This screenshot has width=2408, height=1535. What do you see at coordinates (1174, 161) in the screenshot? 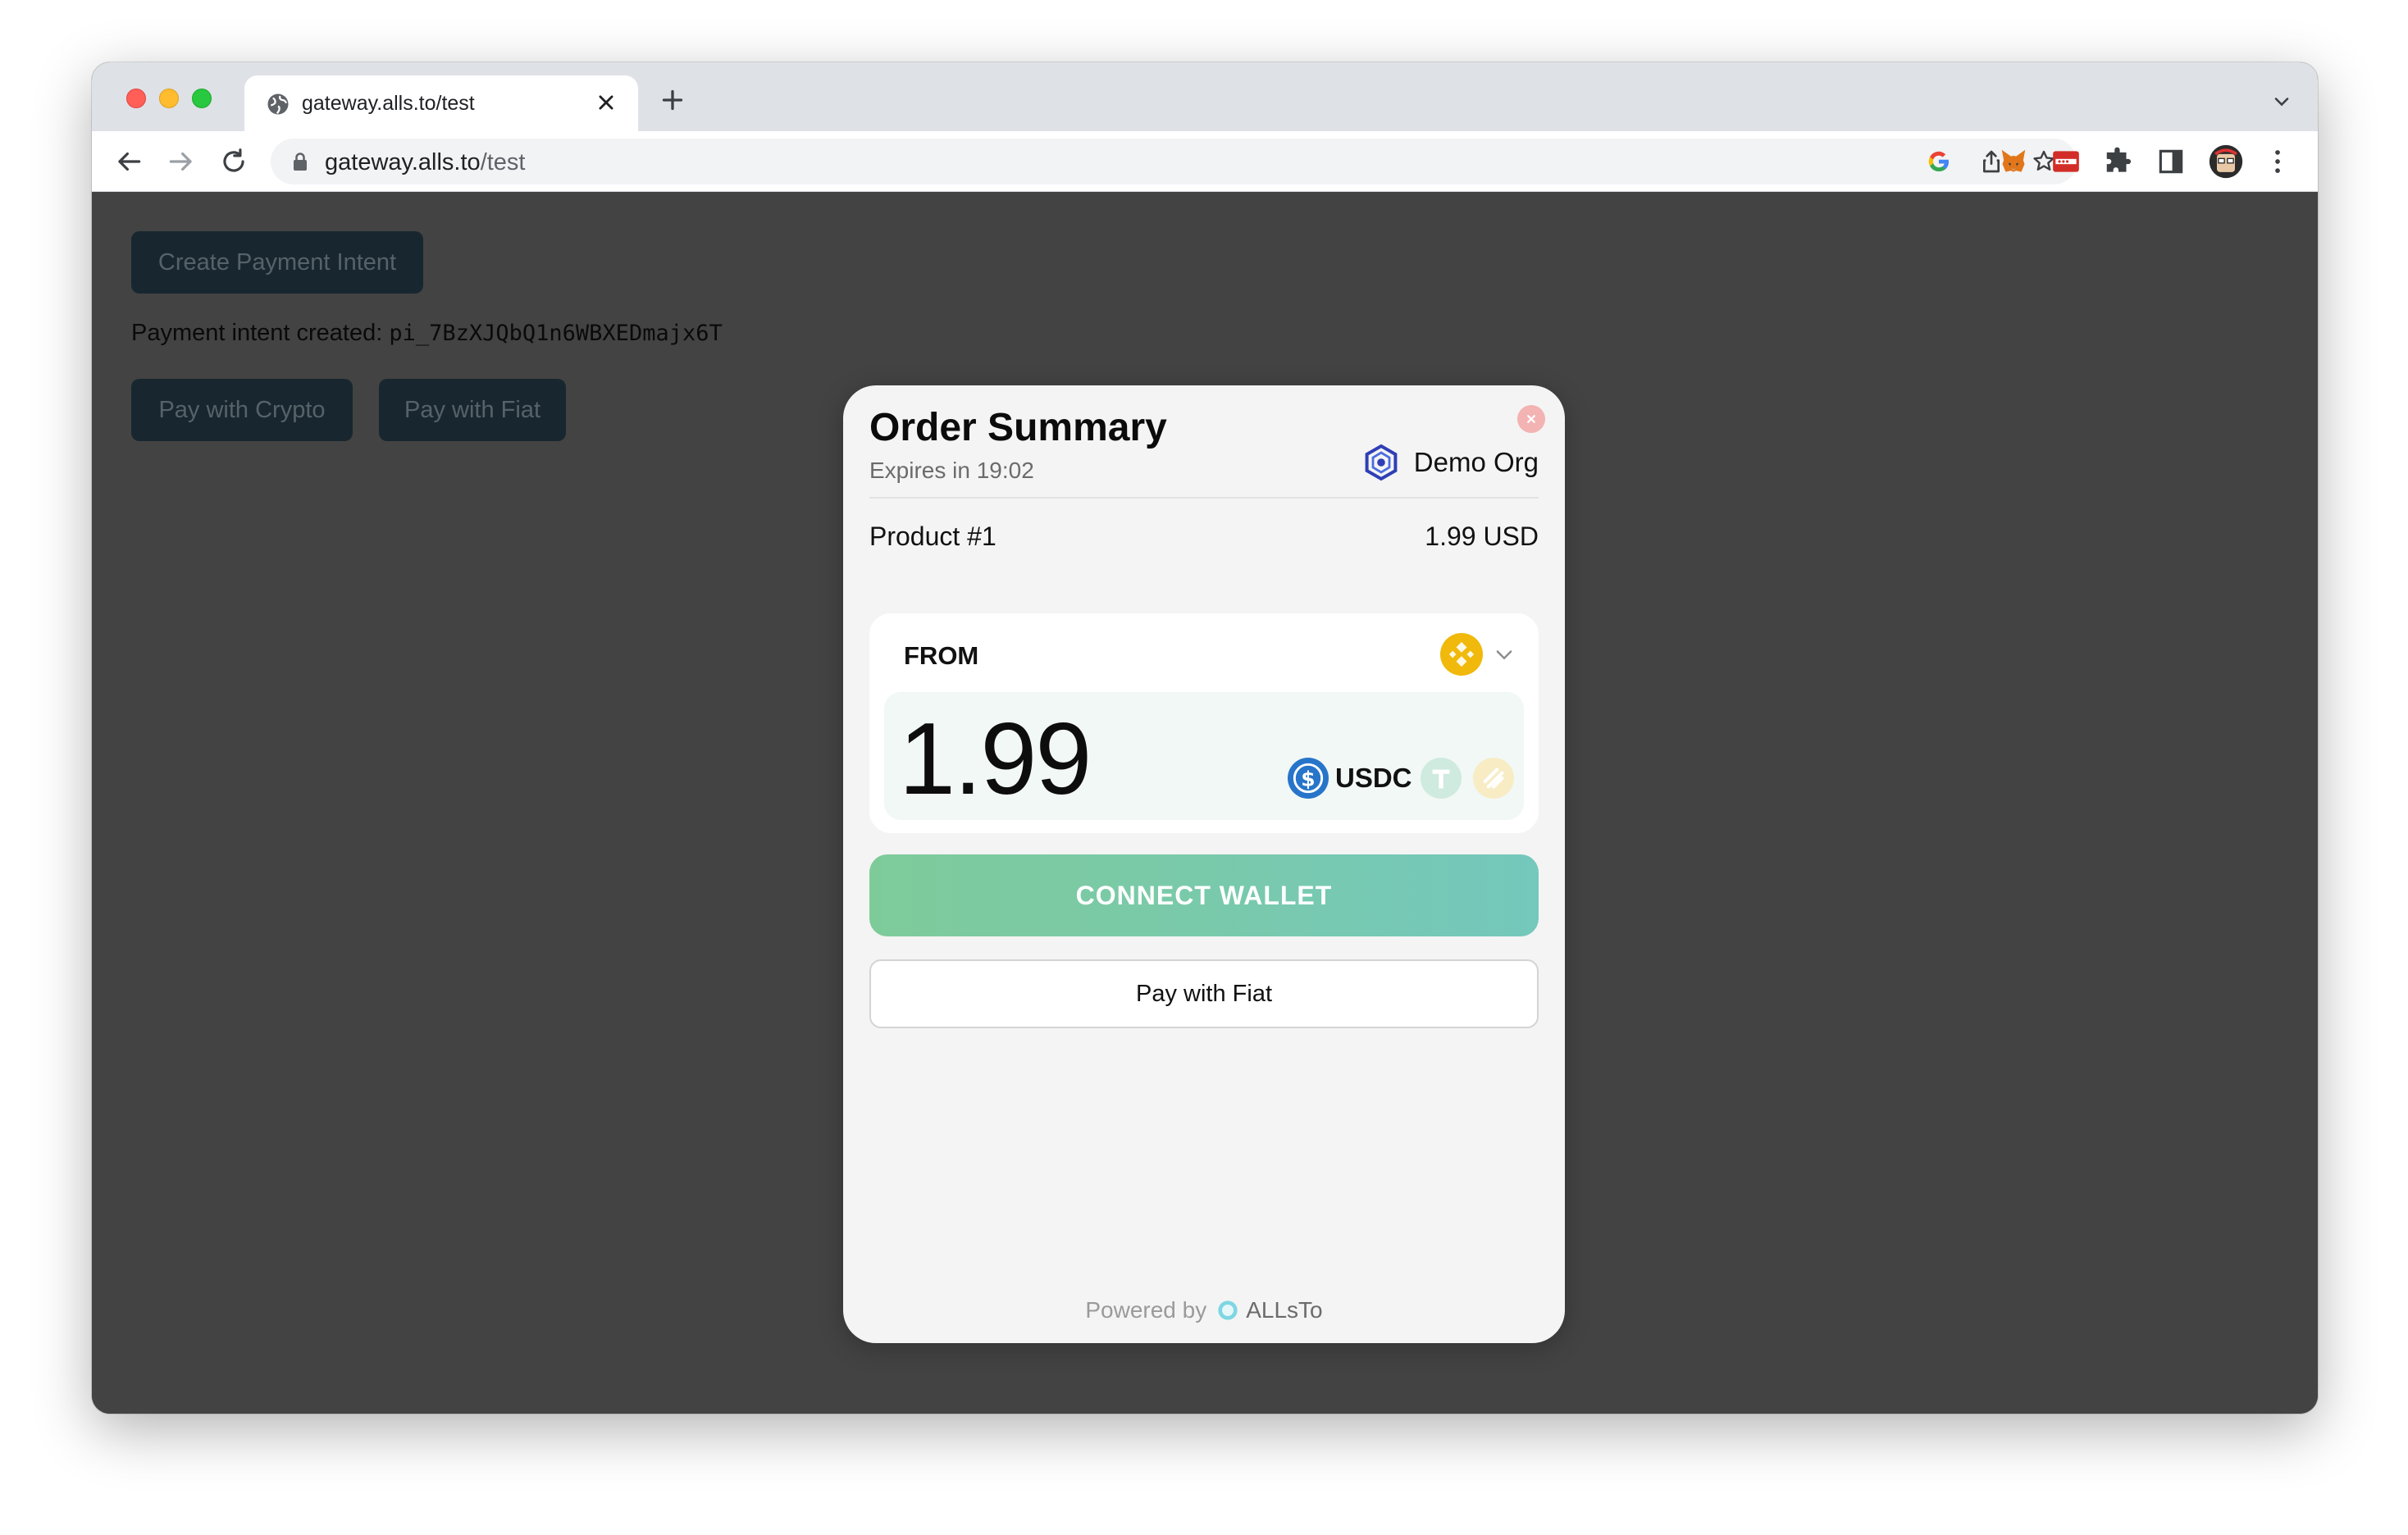
I see `address-bar: gateway.alls.to/test` at bounding box center [1174, 161].